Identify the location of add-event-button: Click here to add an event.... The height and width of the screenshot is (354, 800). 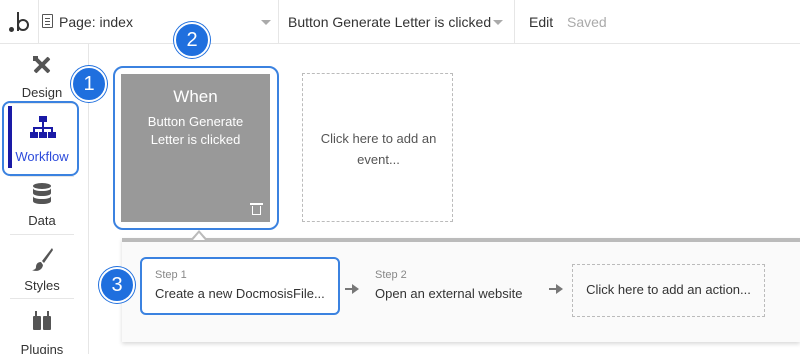
(377, 147).